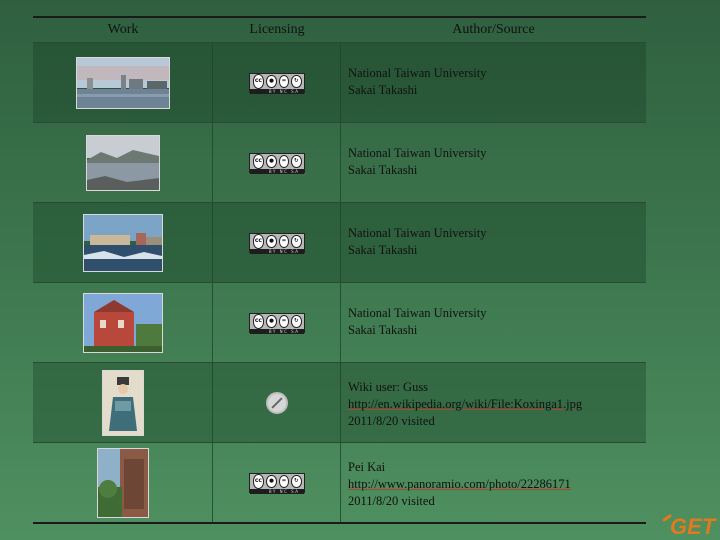  I want to click on thumbnail-harbor-waves, so click(122, 242).